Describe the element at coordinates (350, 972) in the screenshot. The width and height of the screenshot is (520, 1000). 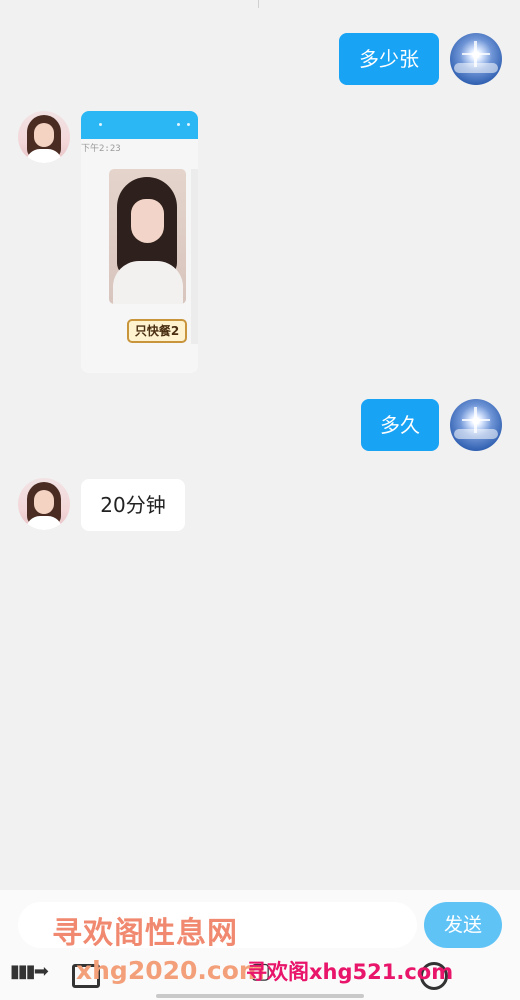
I see `watermark-site: 寻欢阁xhg521.com` at that location.